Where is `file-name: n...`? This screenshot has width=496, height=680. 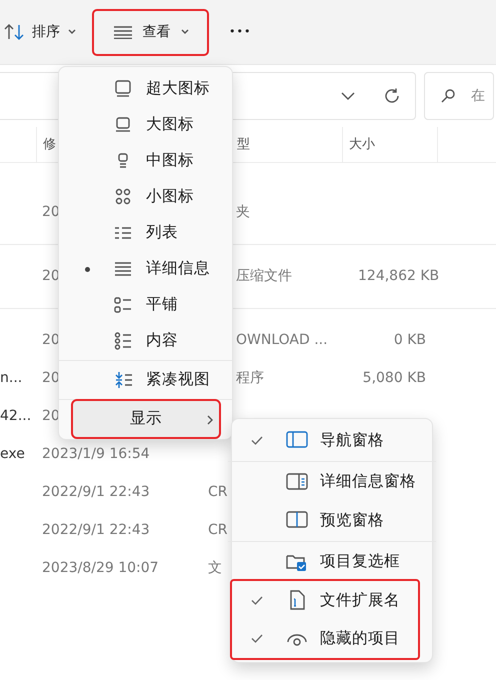
file-name: n... is located at coordinates (11, 378).